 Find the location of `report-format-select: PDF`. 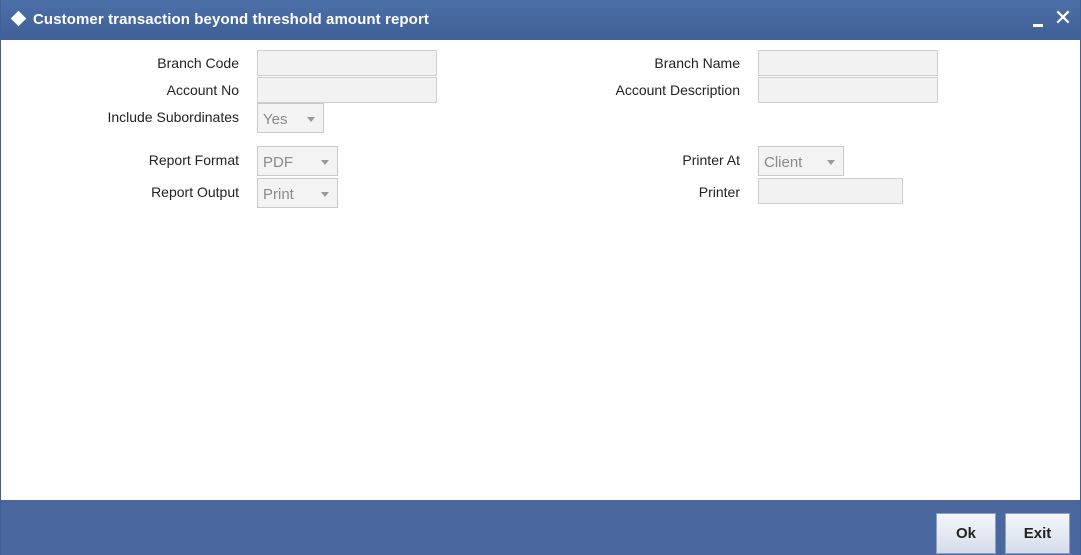

report-format-select: PDF is located at coordinates (297, 161).